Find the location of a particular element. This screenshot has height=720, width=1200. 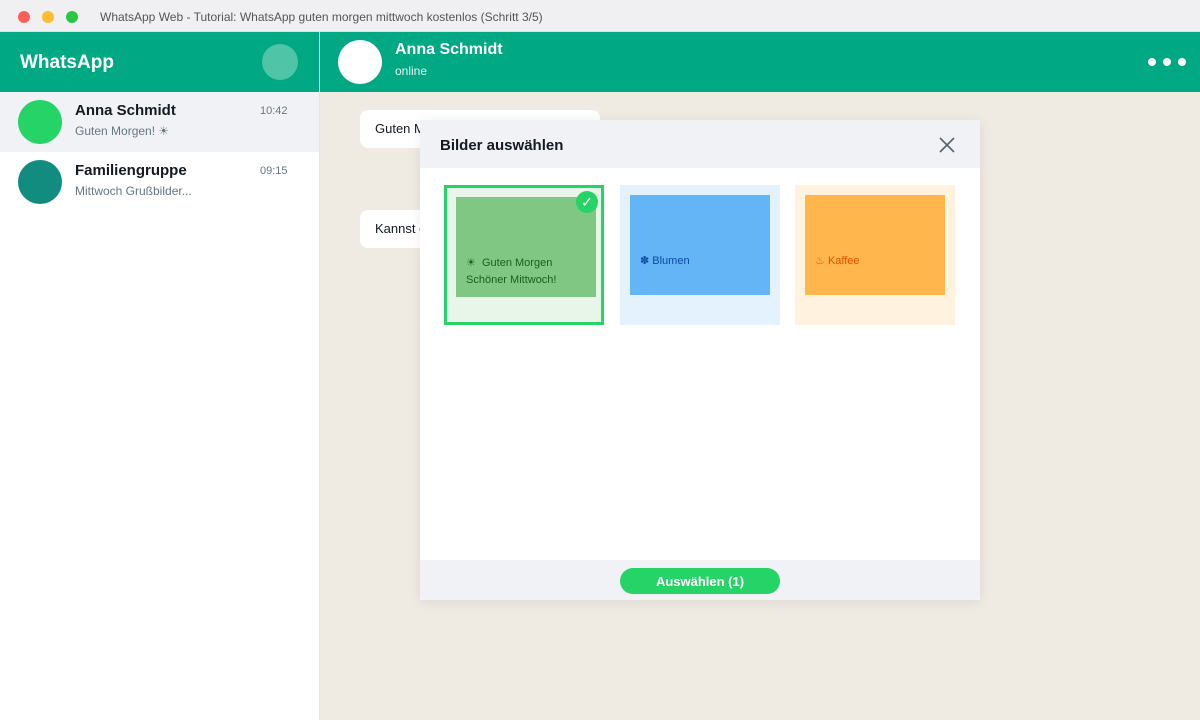

image-preview: ♨ Kaffee is located at coordinates (875, 245).